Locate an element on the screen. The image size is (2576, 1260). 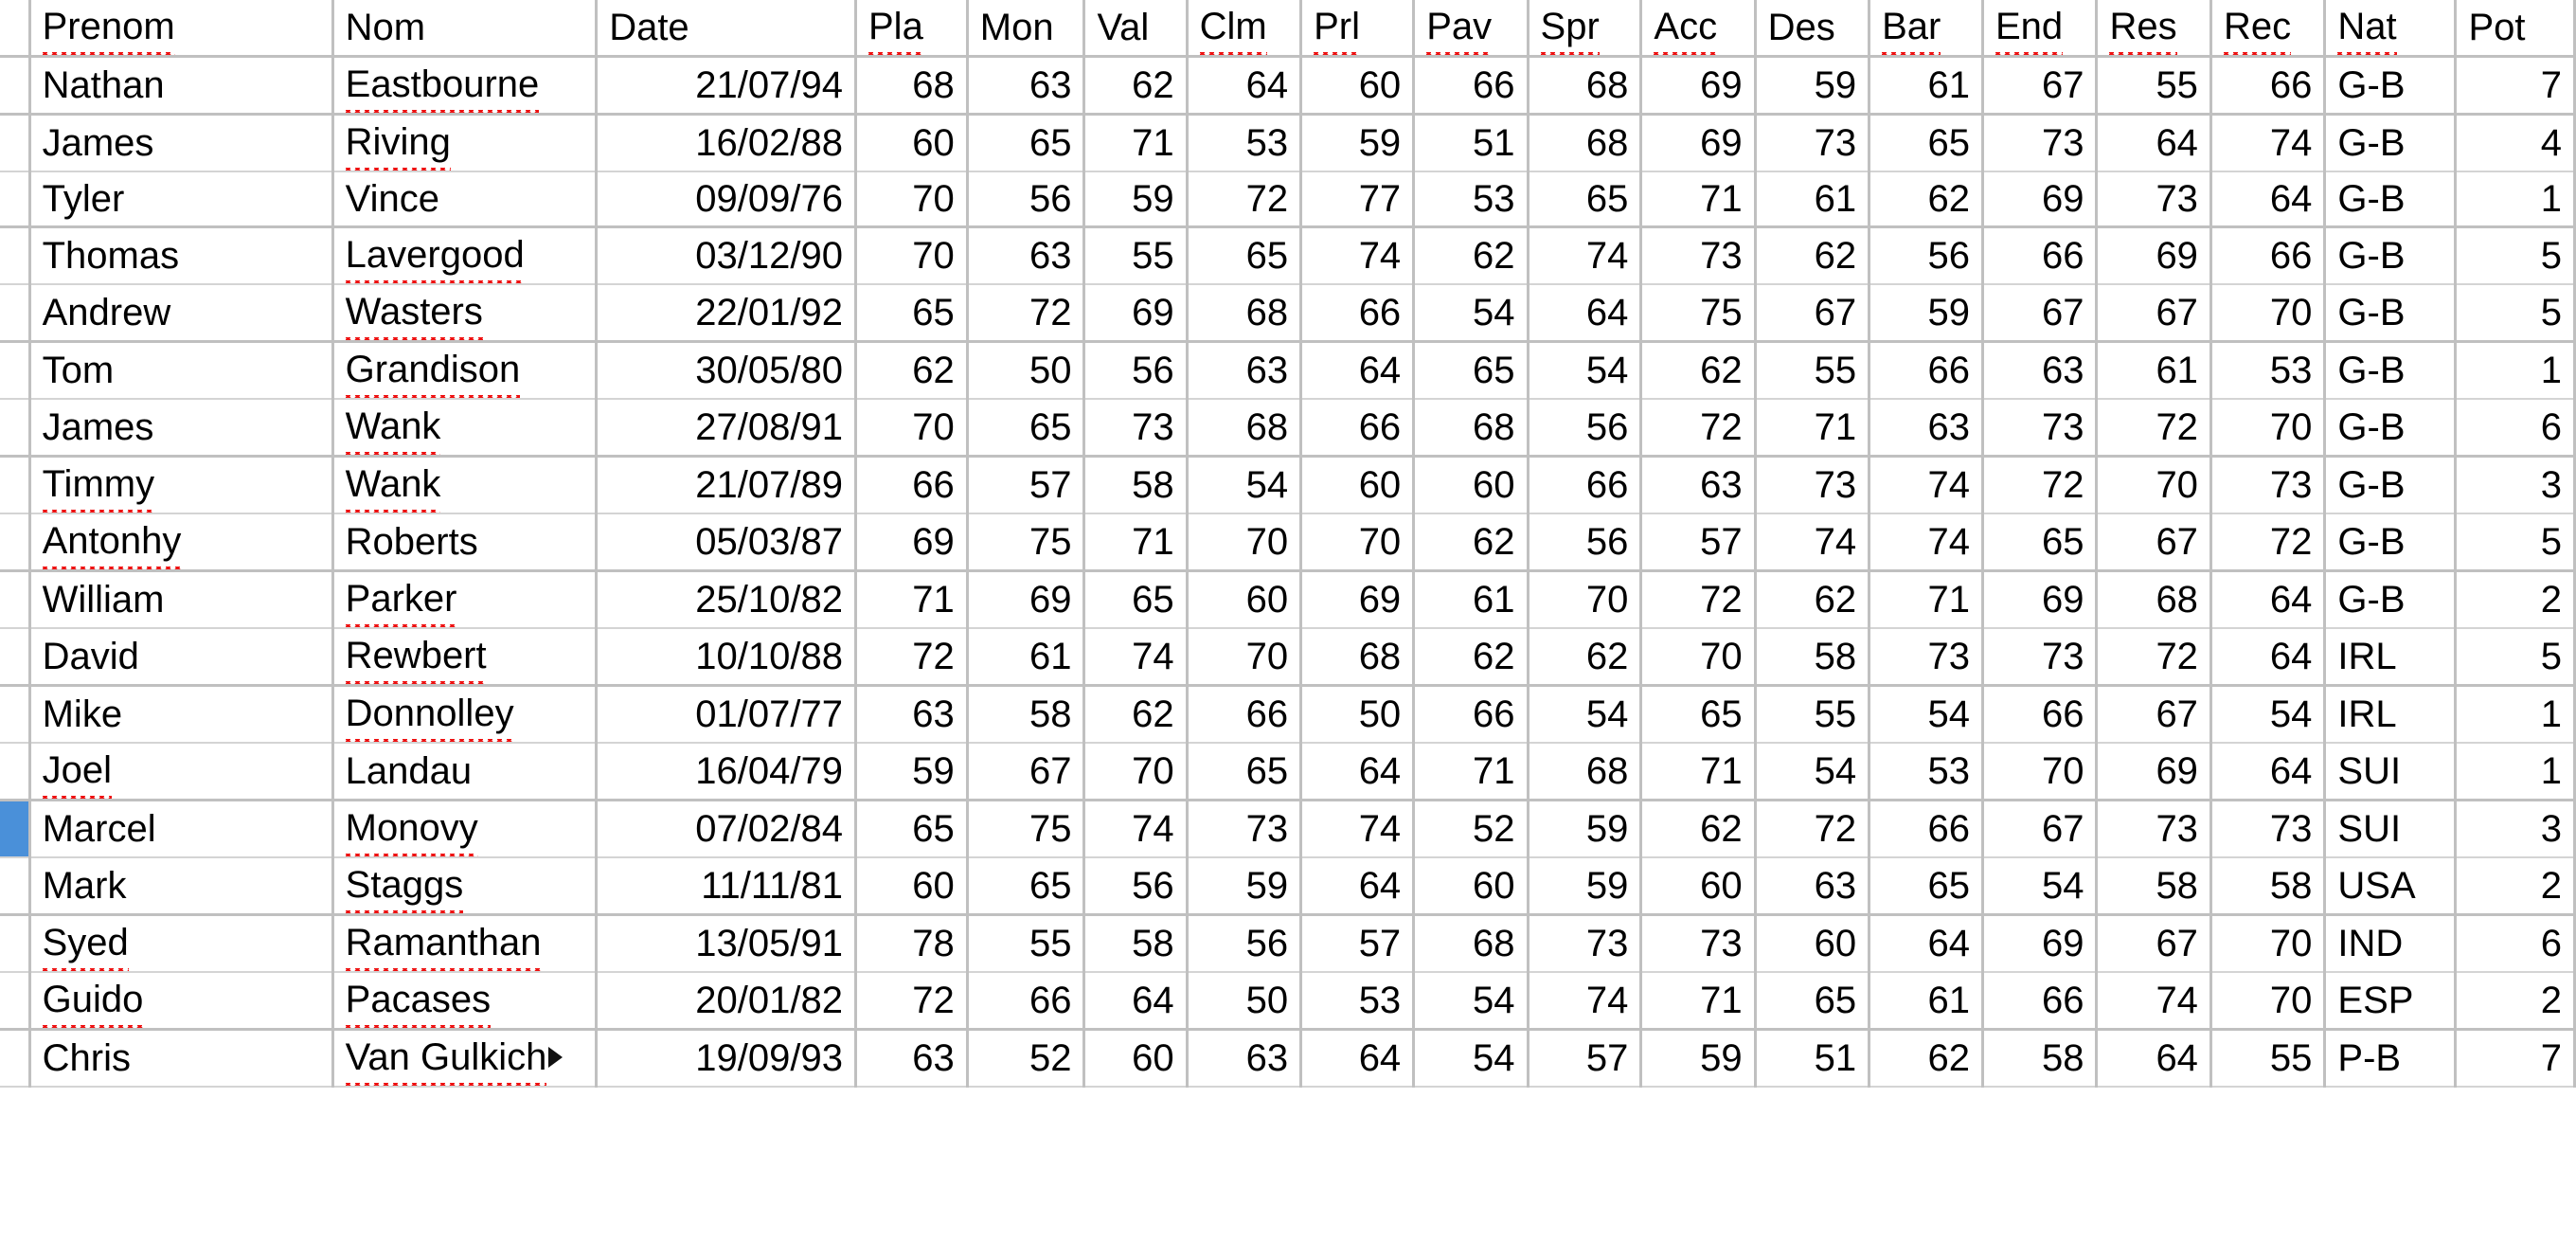
cell-pot: 7 is located at coordinates (2515, 86).